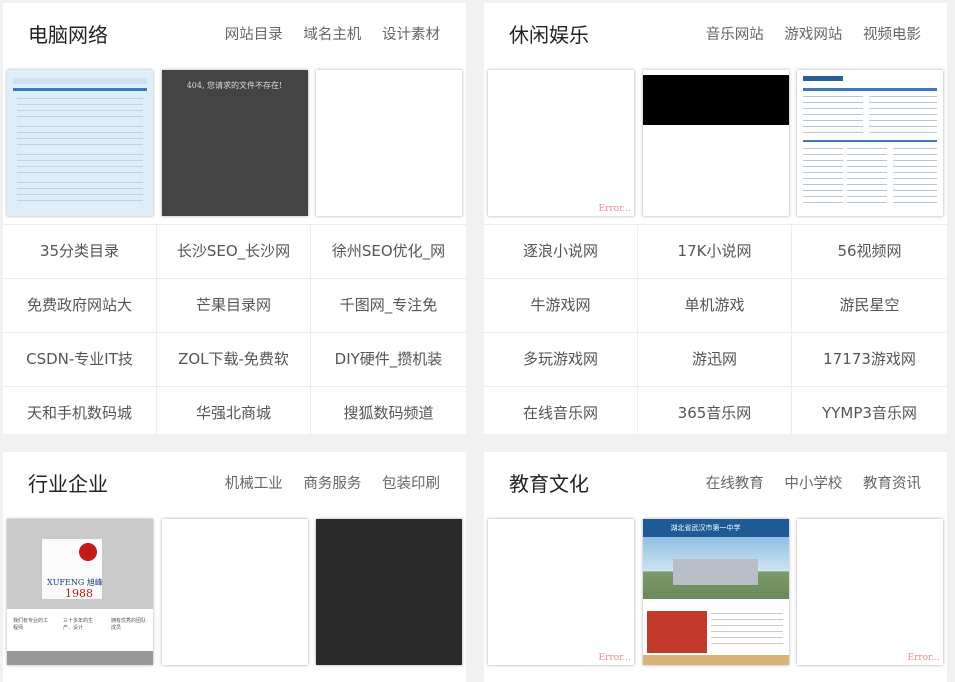  What do you see at coordinates (869, 251) in the screenshot?
I see `site-link: 56视频网` at bounding box center [869, 251].